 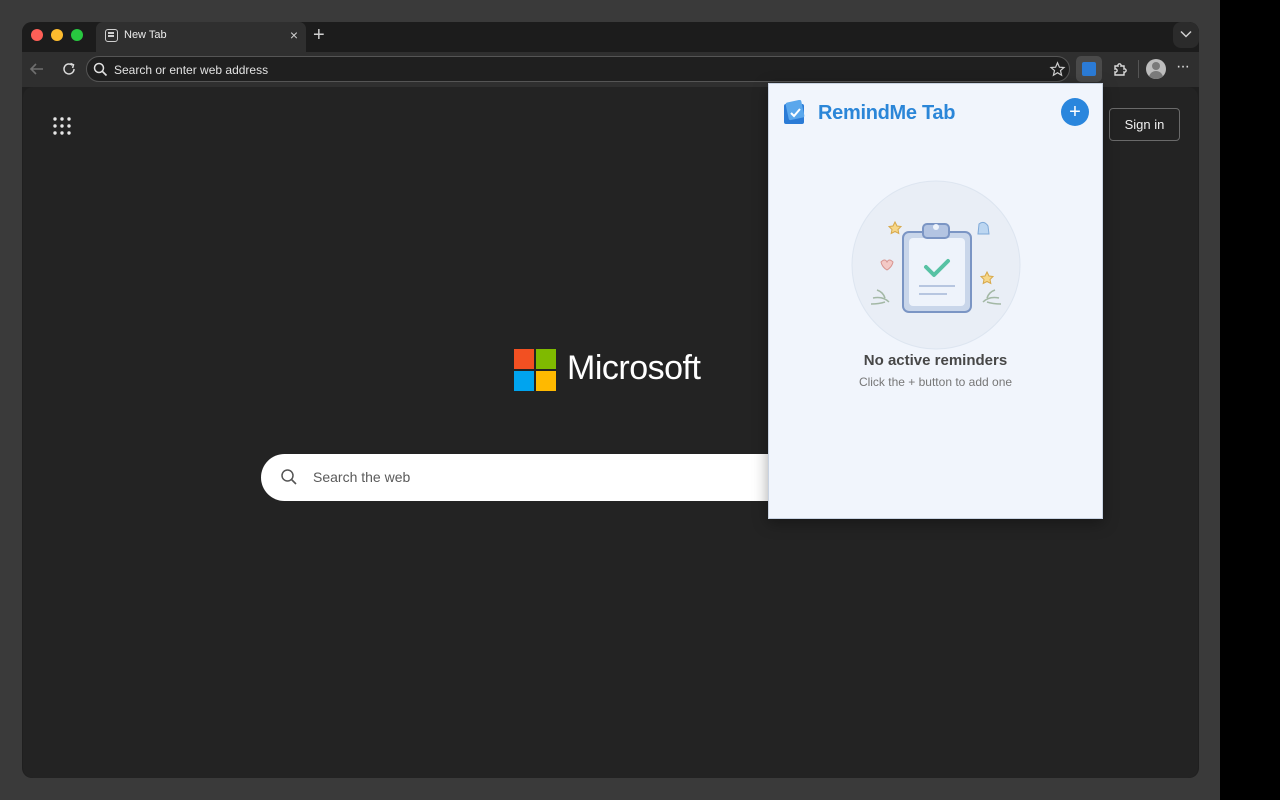 I want to click on close-window-button, so click(x=37, y=35).